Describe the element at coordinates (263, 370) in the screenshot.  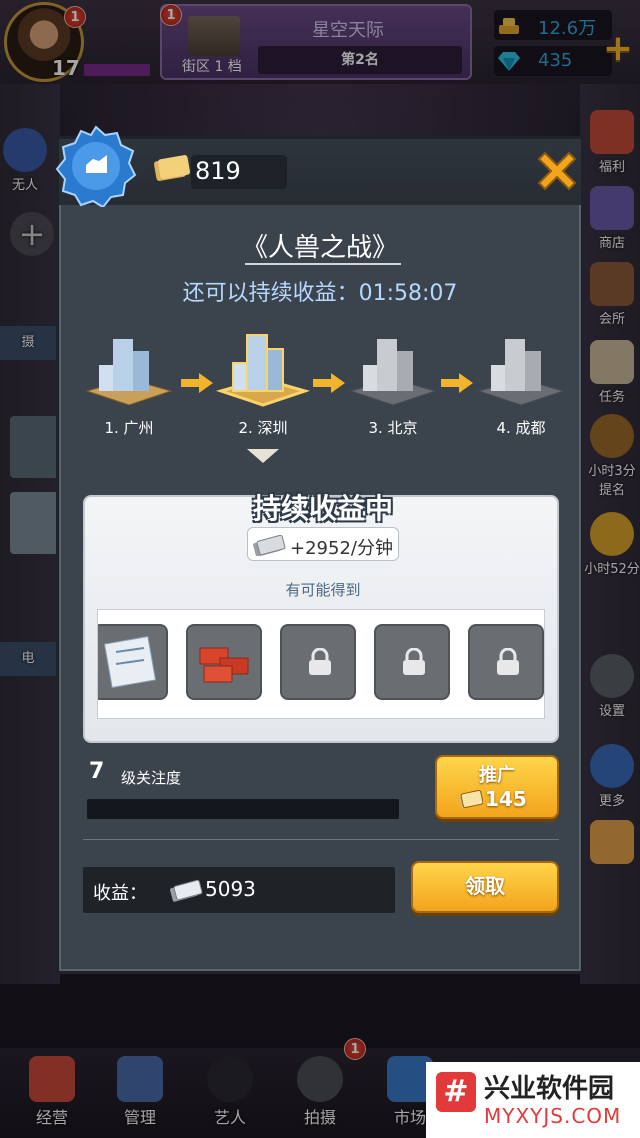
I see `city-building-active-icon` at that location.